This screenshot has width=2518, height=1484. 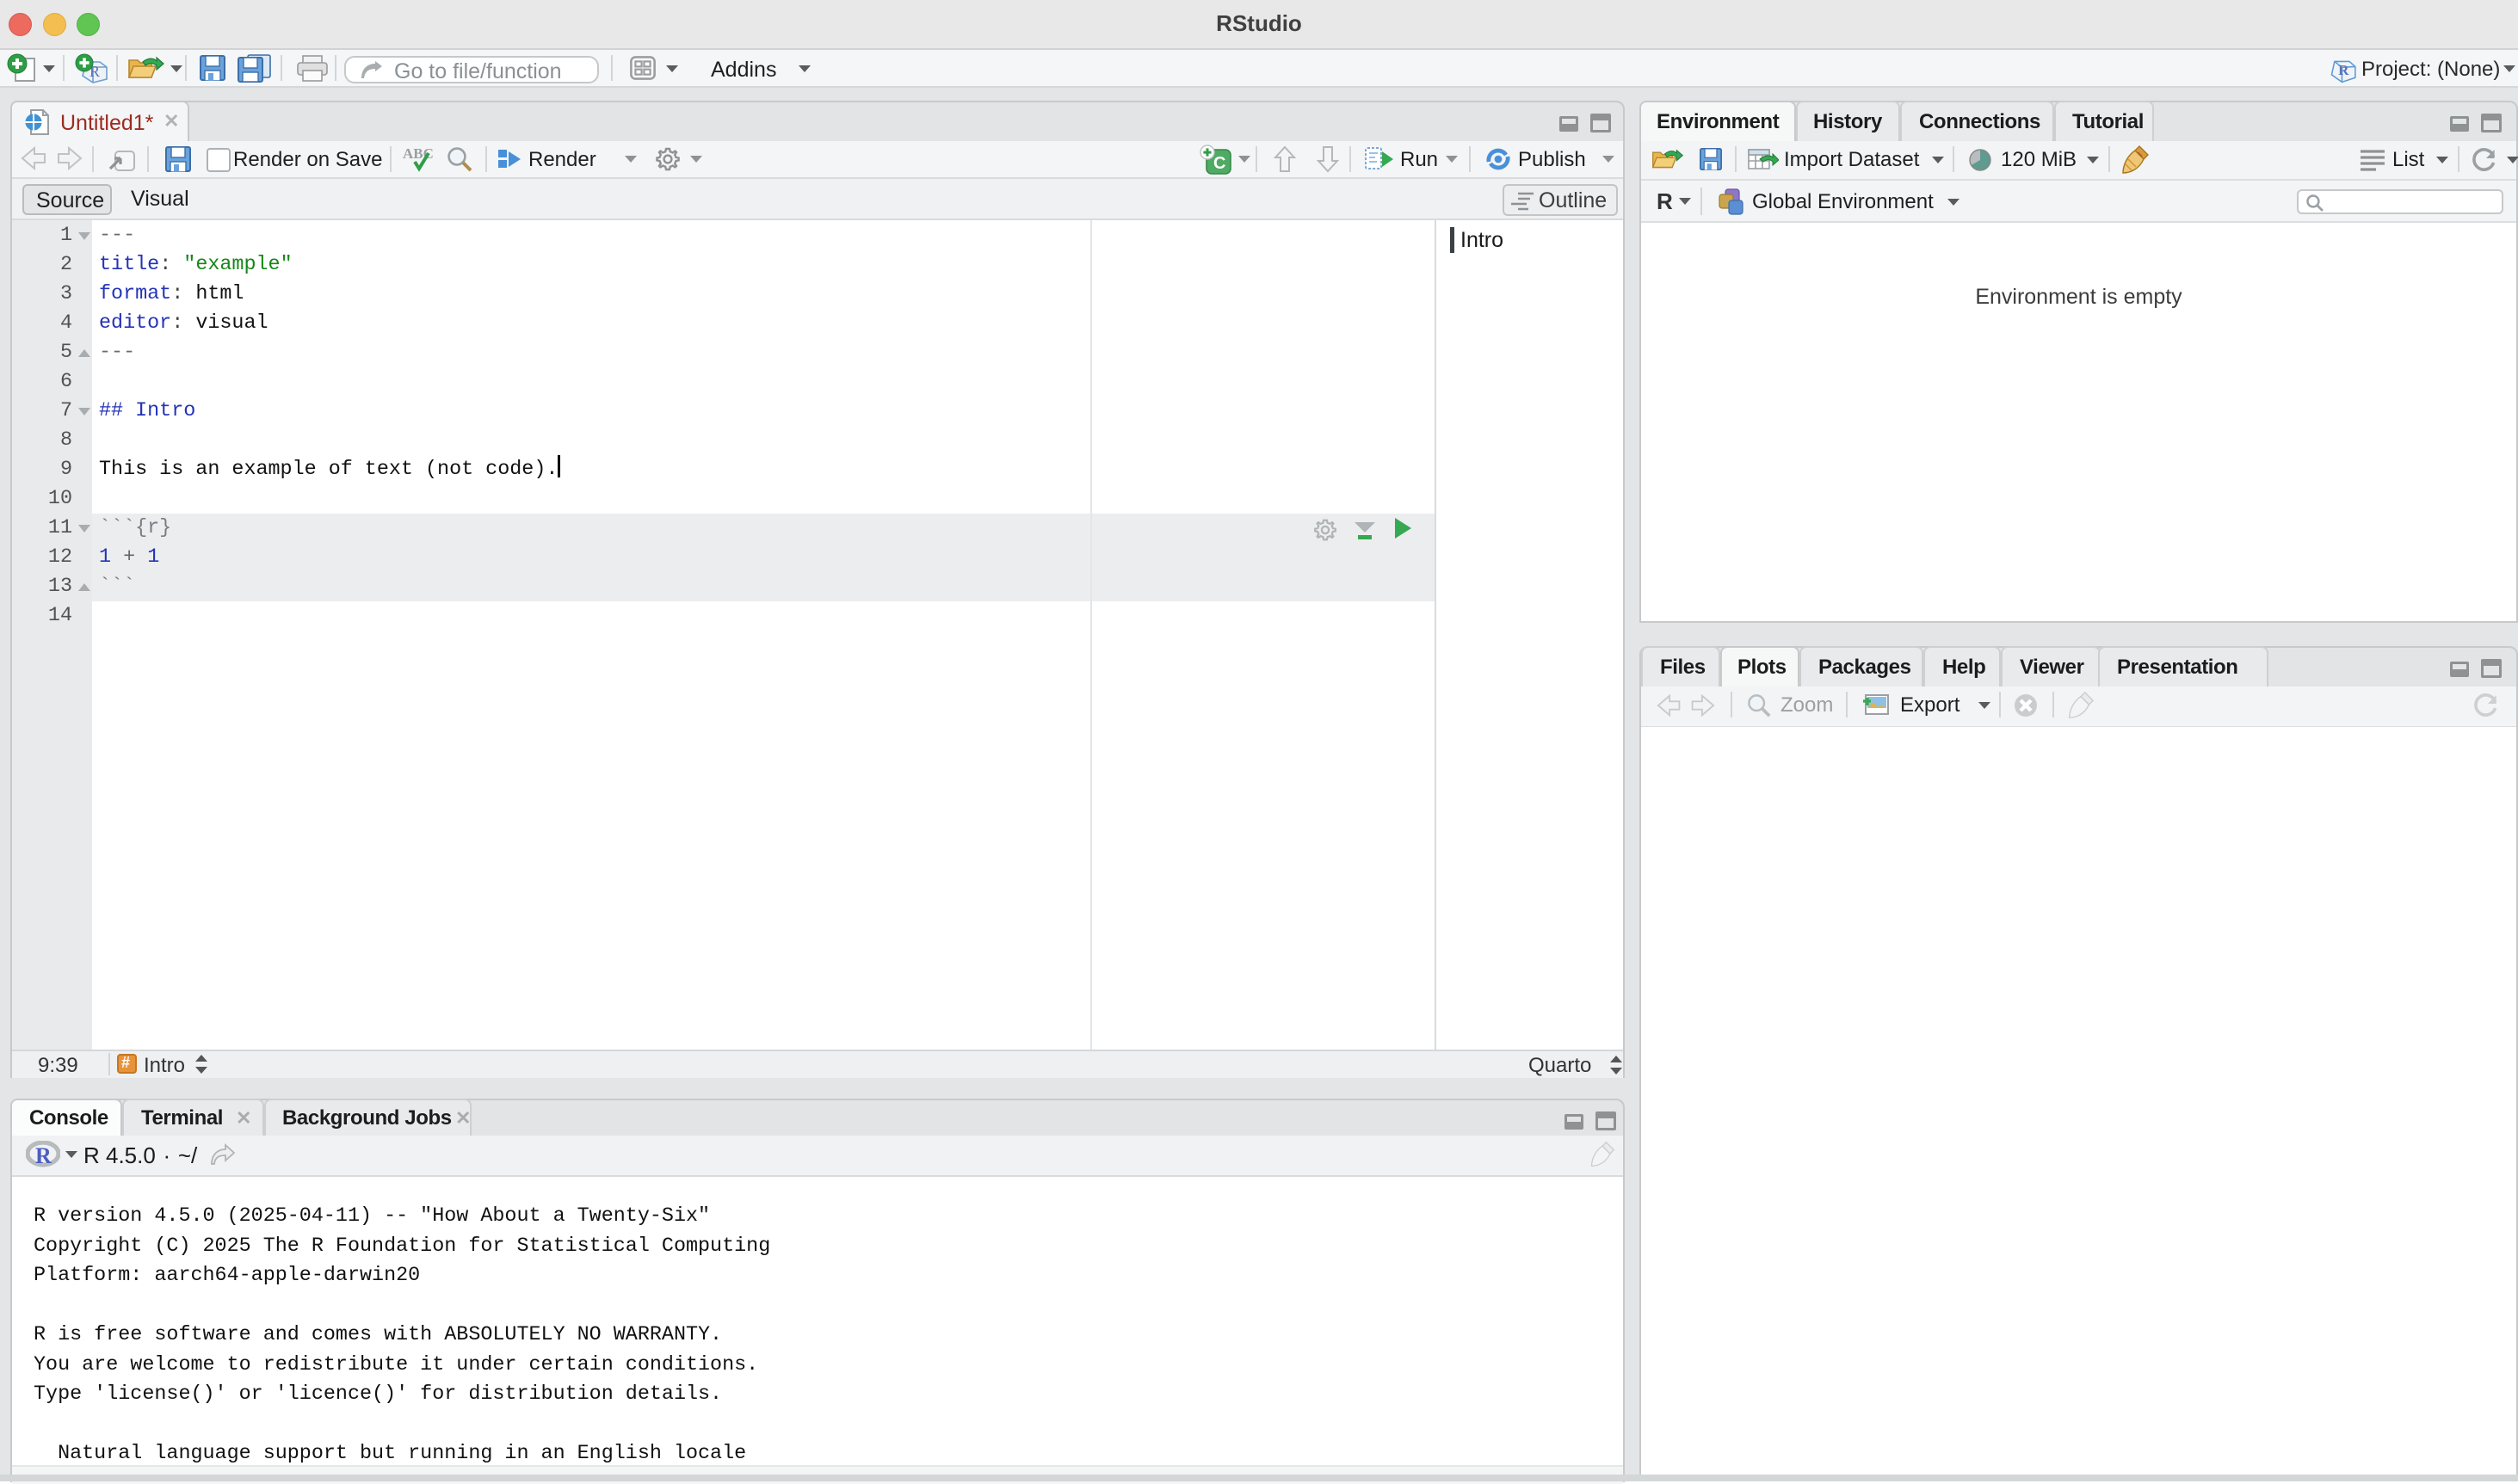 I want to click on svg-text: C, so click(x=1219, y=163).